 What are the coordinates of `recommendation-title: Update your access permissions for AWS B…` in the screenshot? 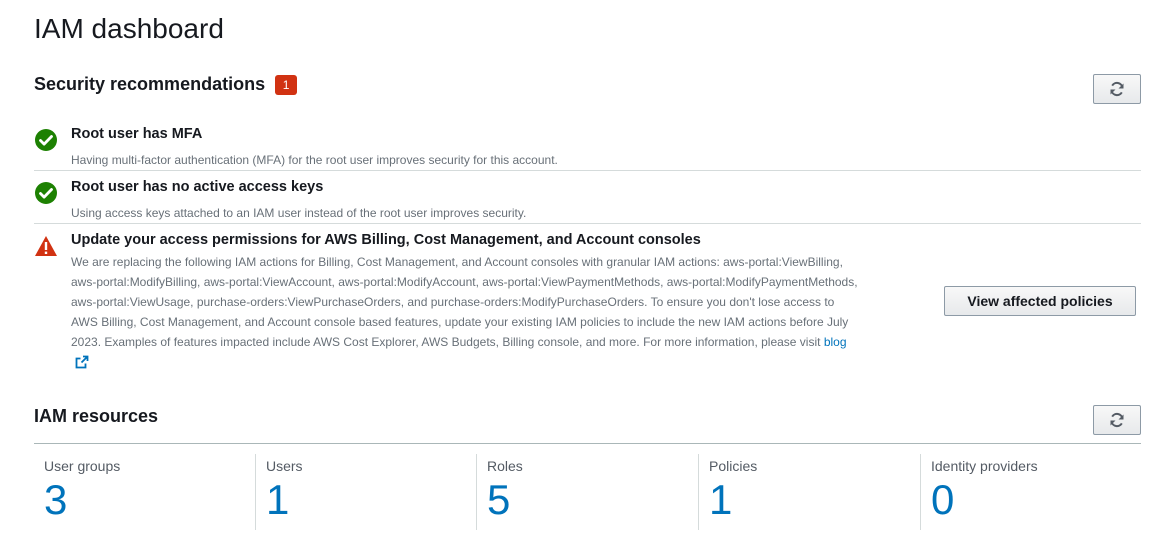 It's located at (386, 240).